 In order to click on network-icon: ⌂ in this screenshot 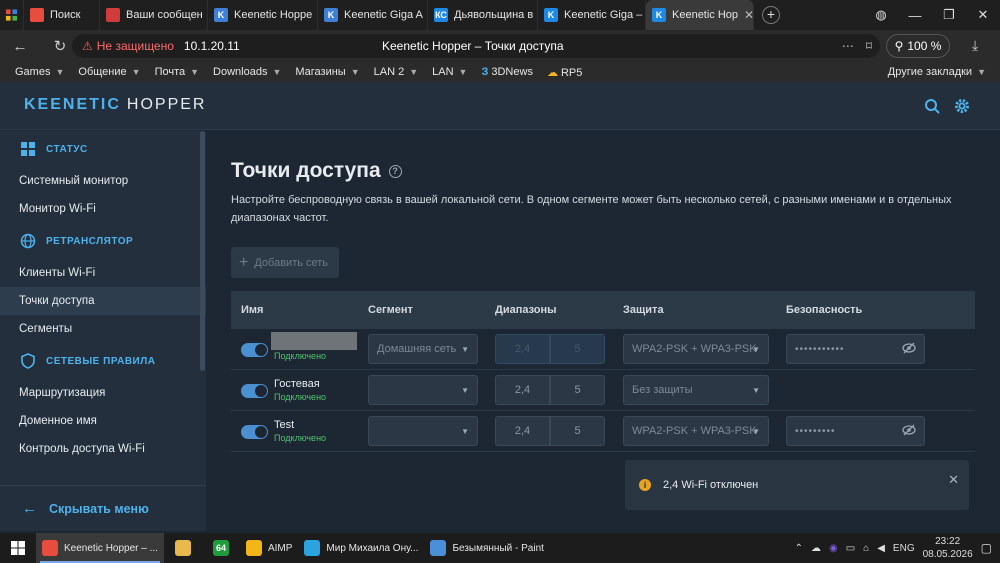, I will do `click(866, 548)`.